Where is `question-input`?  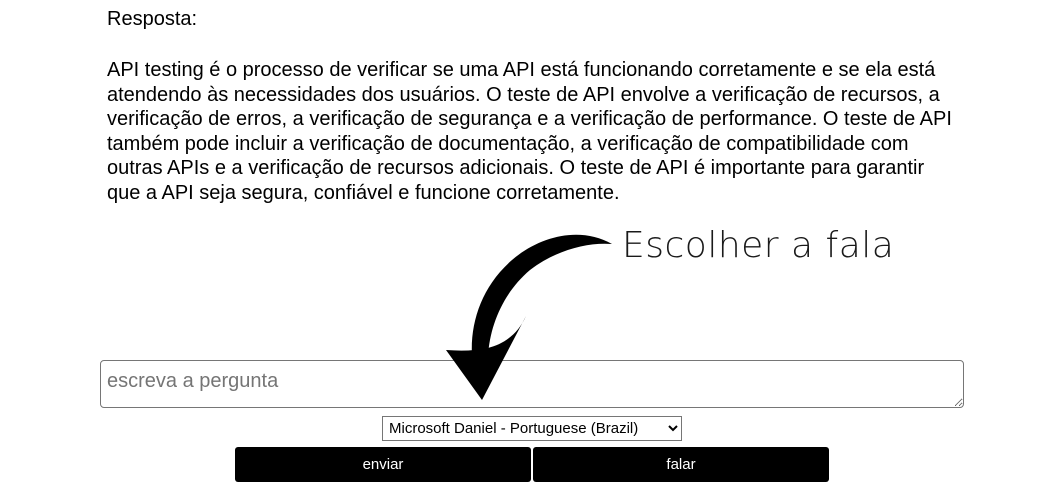 question-input is located at coordinates (532, 384).